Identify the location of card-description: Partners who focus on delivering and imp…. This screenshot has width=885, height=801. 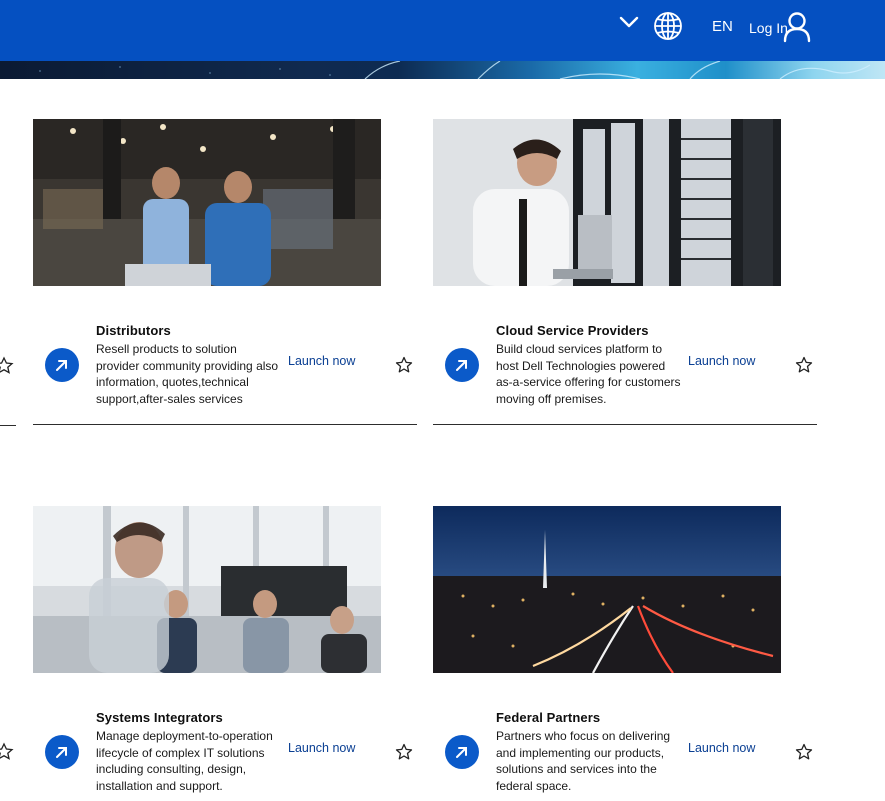
(583, 761).